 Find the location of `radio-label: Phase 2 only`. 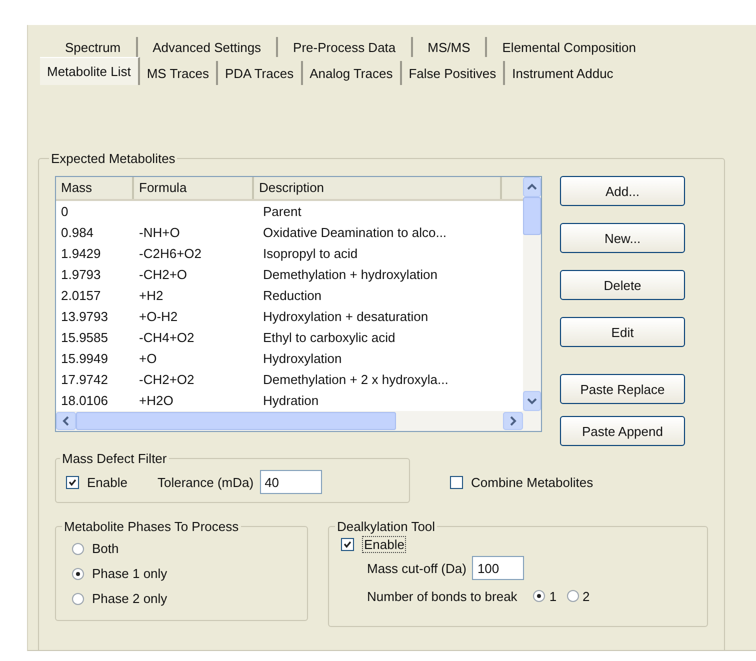

radio-label: Phase 2 only is located at coordinates (130, 598).